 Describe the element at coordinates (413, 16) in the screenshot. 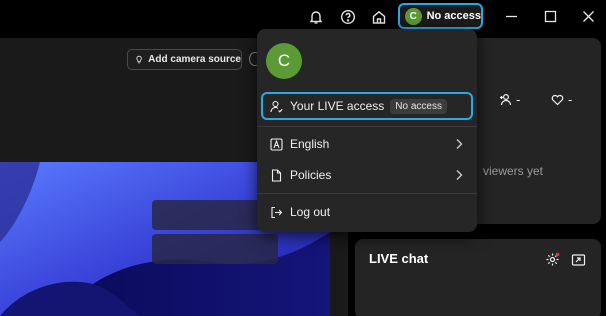

I see `avatar: C` at that location.